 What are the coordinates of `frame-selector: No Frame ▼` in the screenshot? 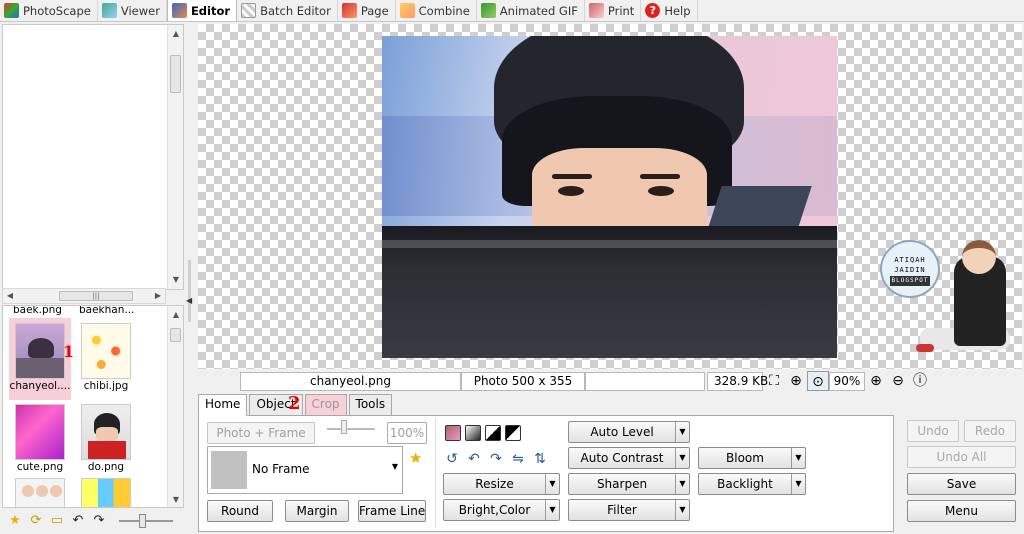 It's located at (305, 470).